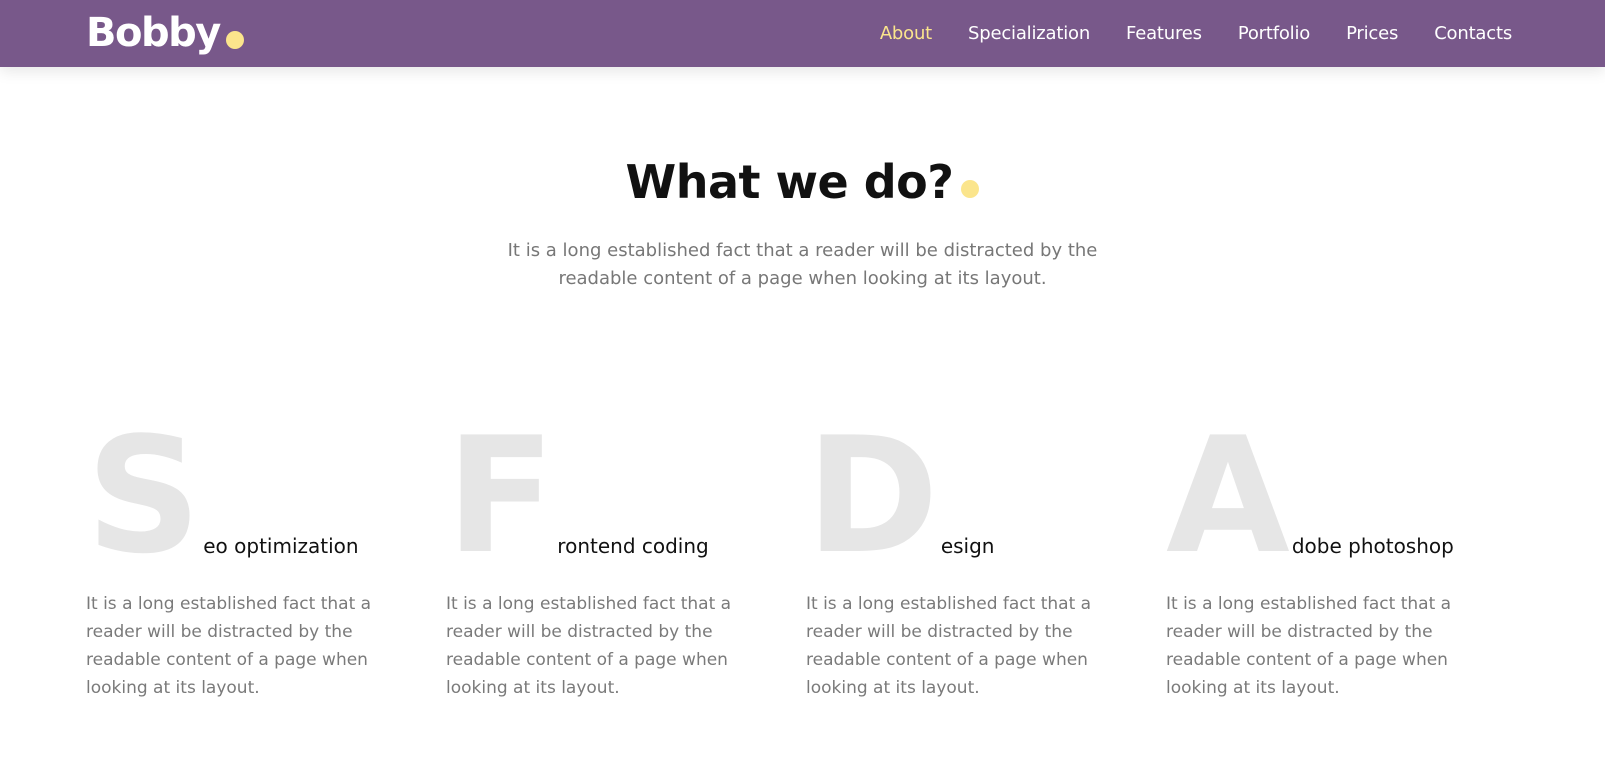 This screenshot has width=1605, height=784. Describe the element at coordinates (1372, 33) in the screenshot. I see `nav-item-prices: Prices` at that location.